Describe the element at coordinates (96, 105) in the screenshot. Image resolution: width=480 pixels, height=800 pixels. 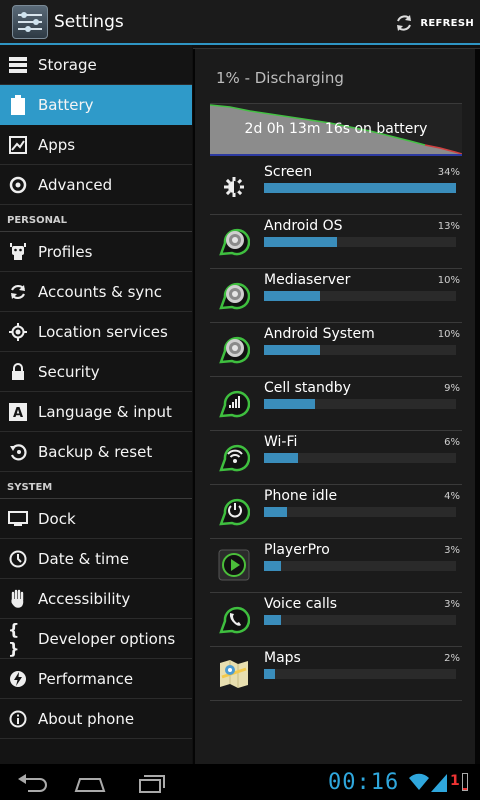
I see `sidebar-item-battery: Battery` at that location.